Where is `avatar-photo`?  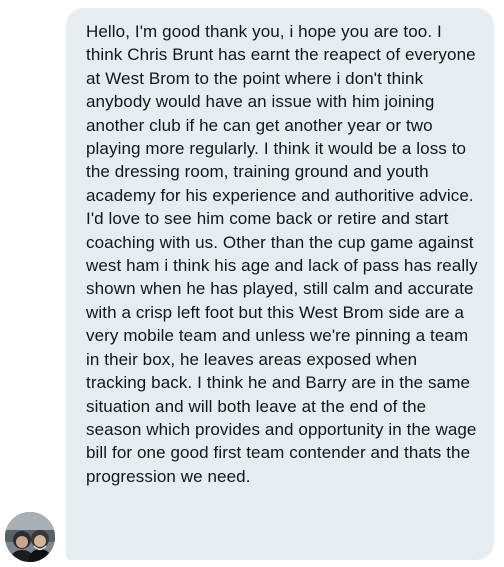 avatar-photo is located at coordinates (30, 537).